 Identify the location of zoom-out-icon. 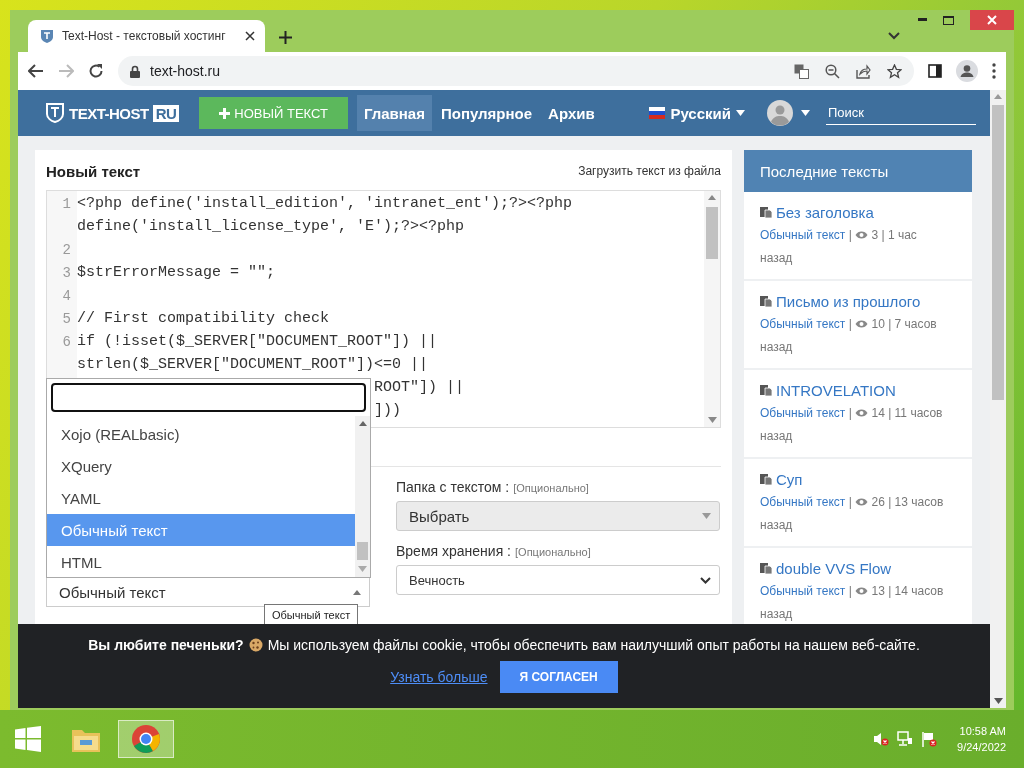
(832, 71).